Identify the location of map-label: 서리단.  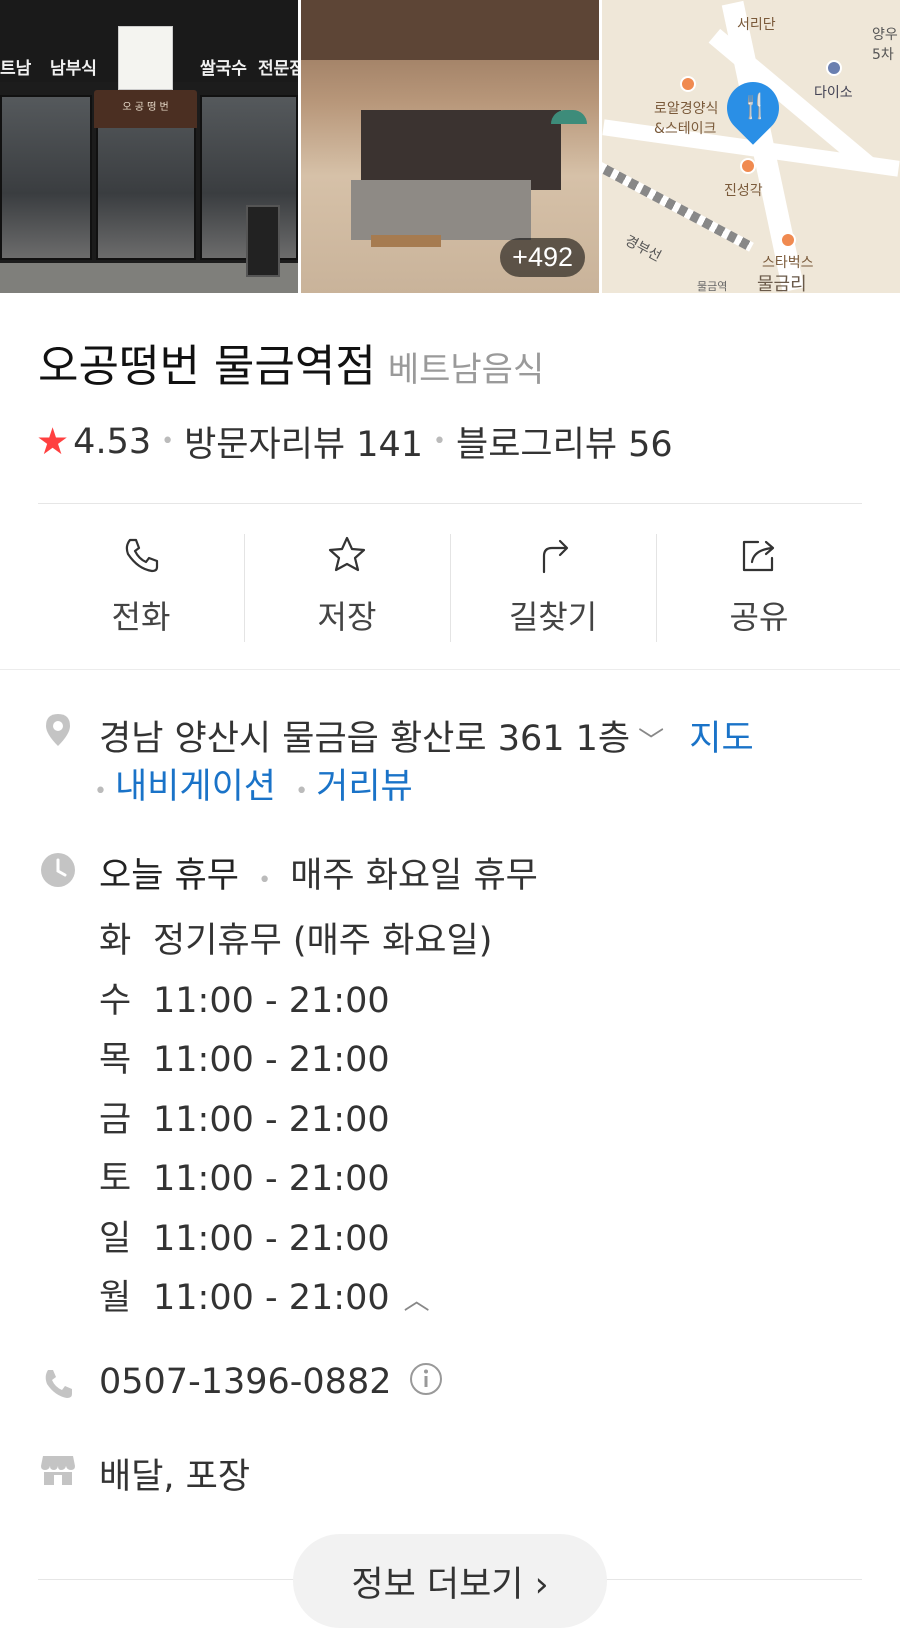
(756, 25).